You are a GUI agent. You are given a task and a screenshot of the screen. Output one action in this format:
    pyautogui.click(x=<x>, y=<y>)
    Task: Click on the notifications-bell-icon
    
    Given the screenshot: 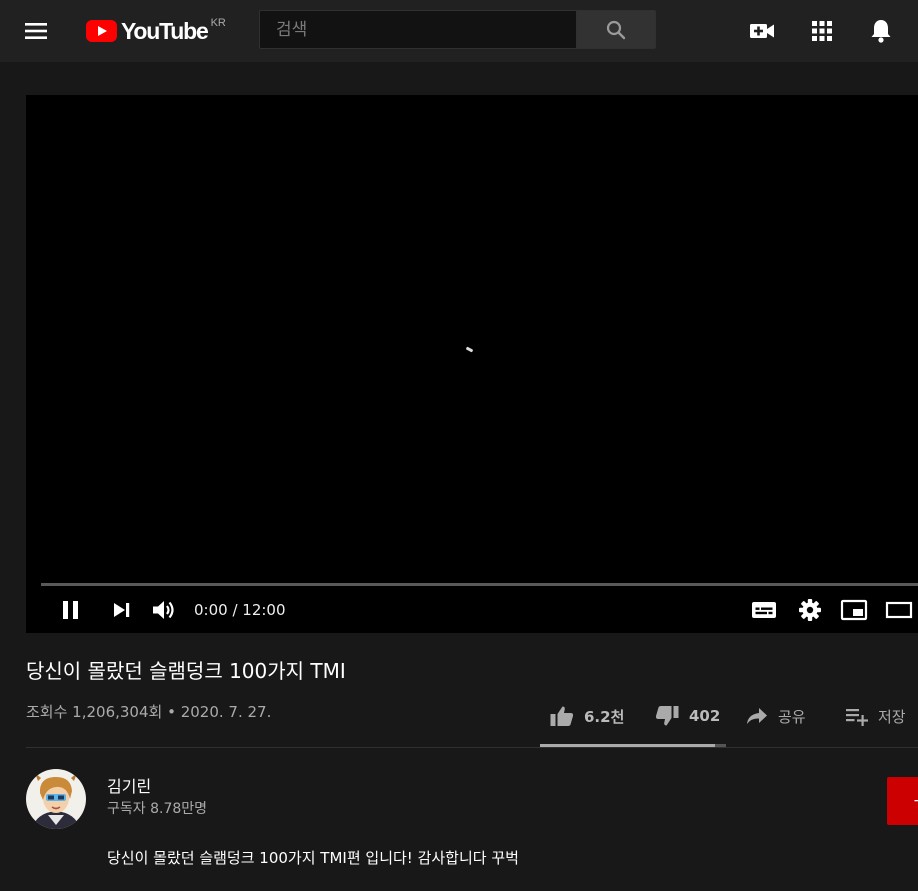 What is the action you would take?
    pyautogui.click(x=881, y=31)
    